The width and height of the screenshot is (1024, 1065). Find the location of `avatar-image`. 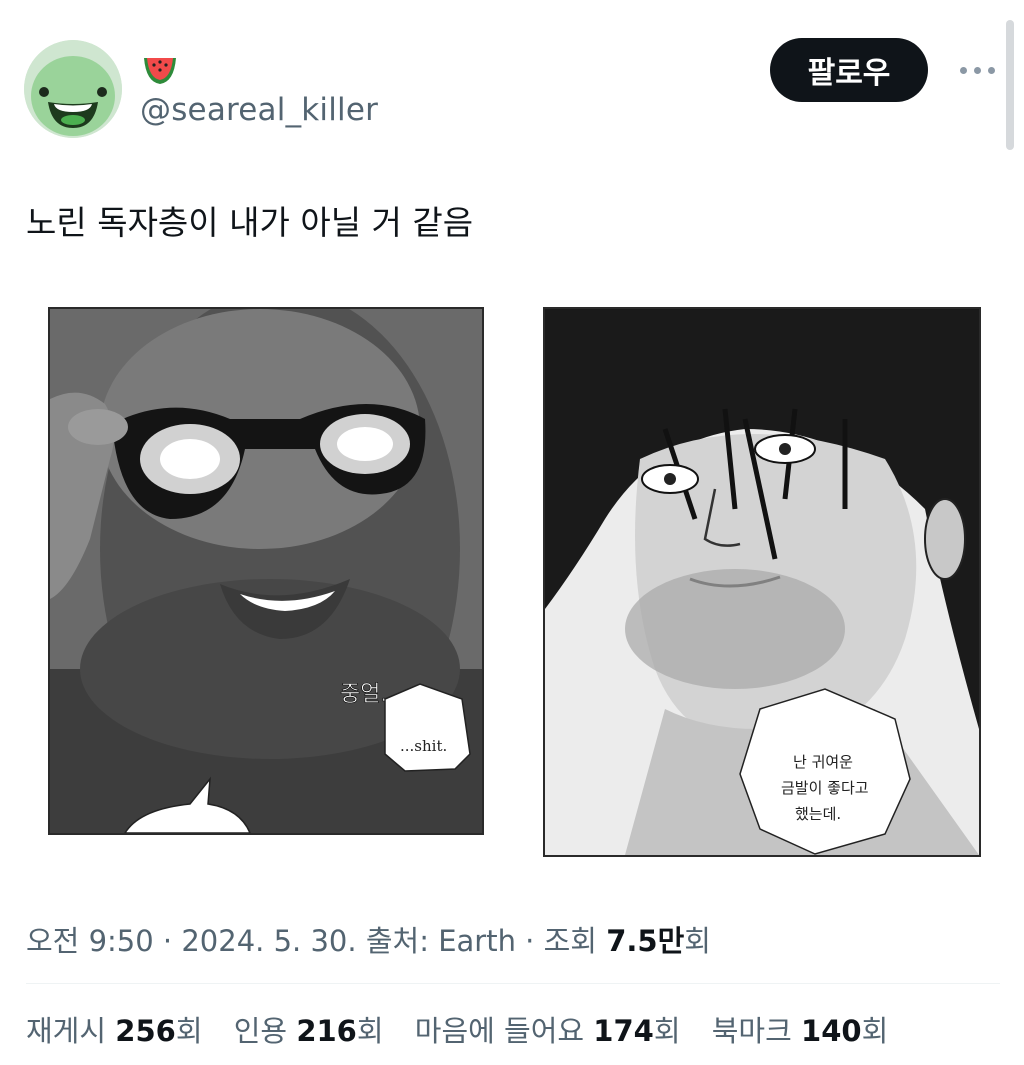

avatar-image is located at coordinates (73, 89).